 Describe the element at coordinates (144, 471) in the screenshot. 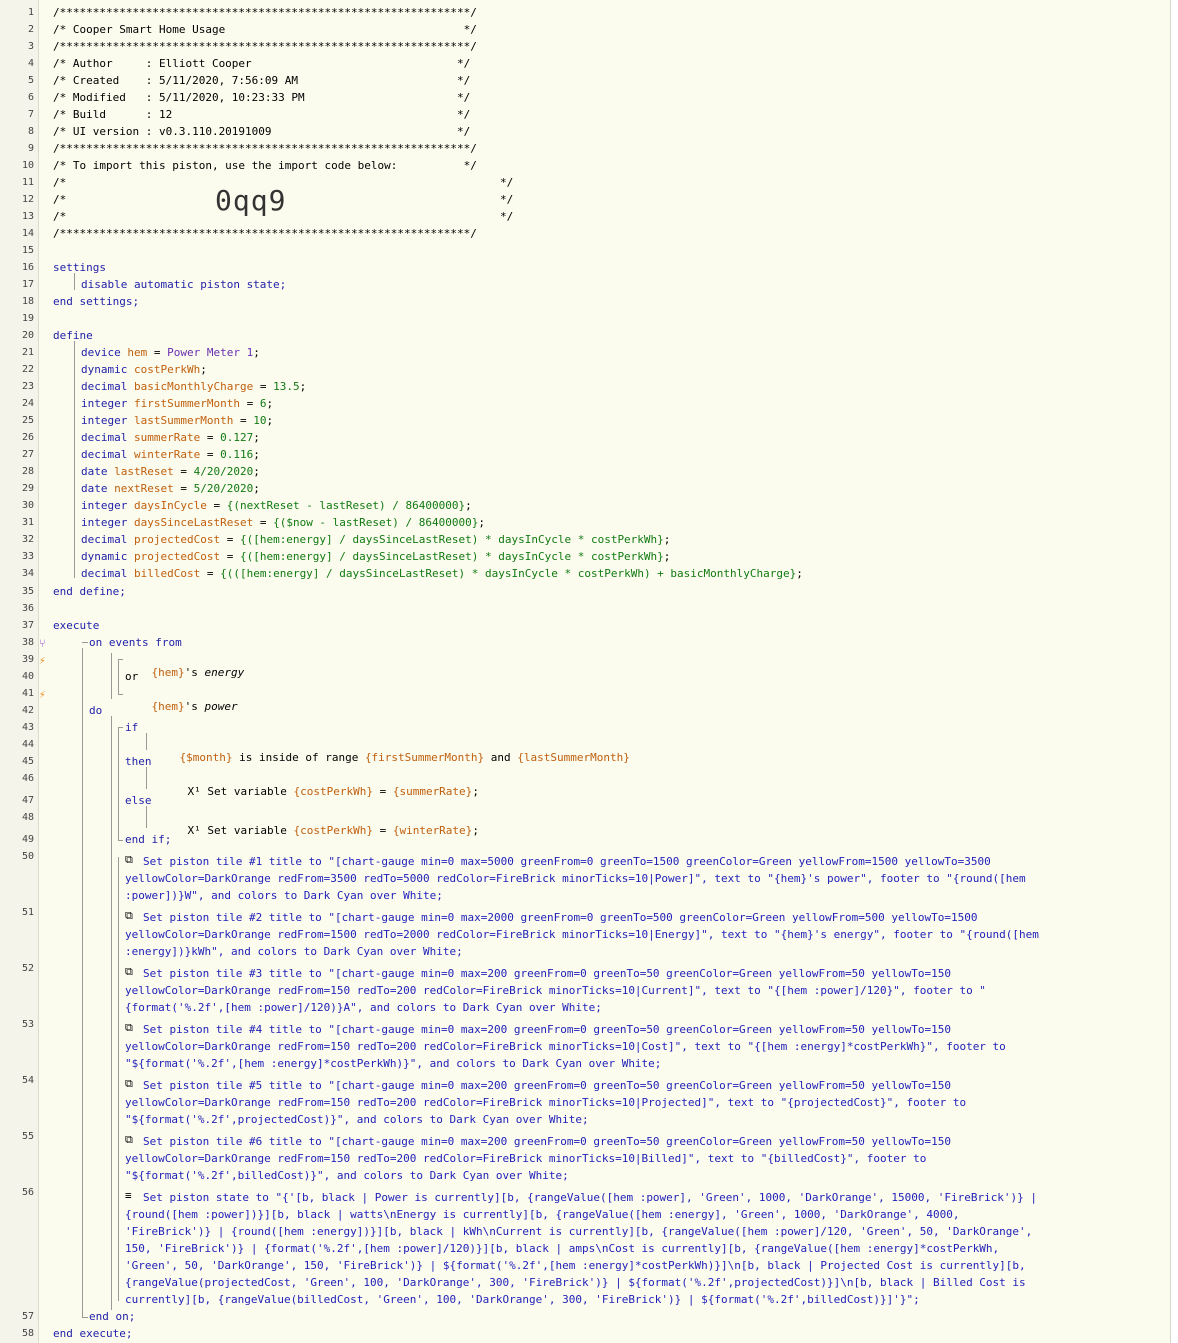

I see `define-name: lastReset` at that location.